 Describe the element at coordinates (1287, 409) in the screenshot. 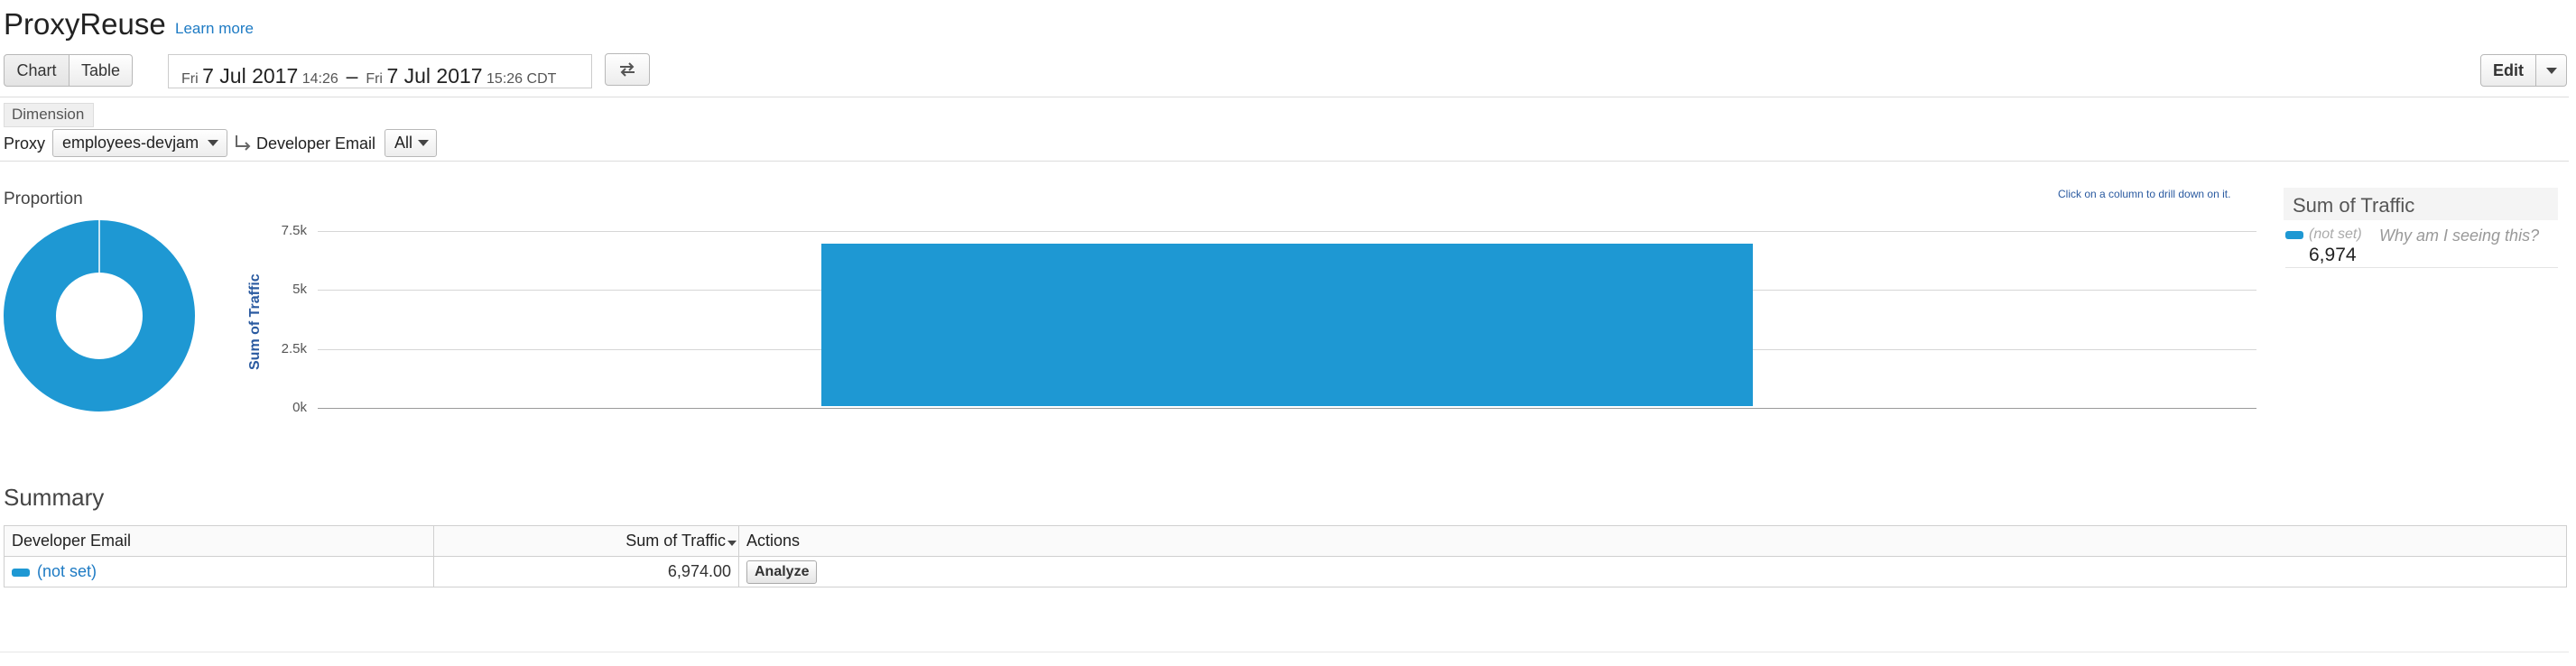

I see `x-axis-line` at that location.